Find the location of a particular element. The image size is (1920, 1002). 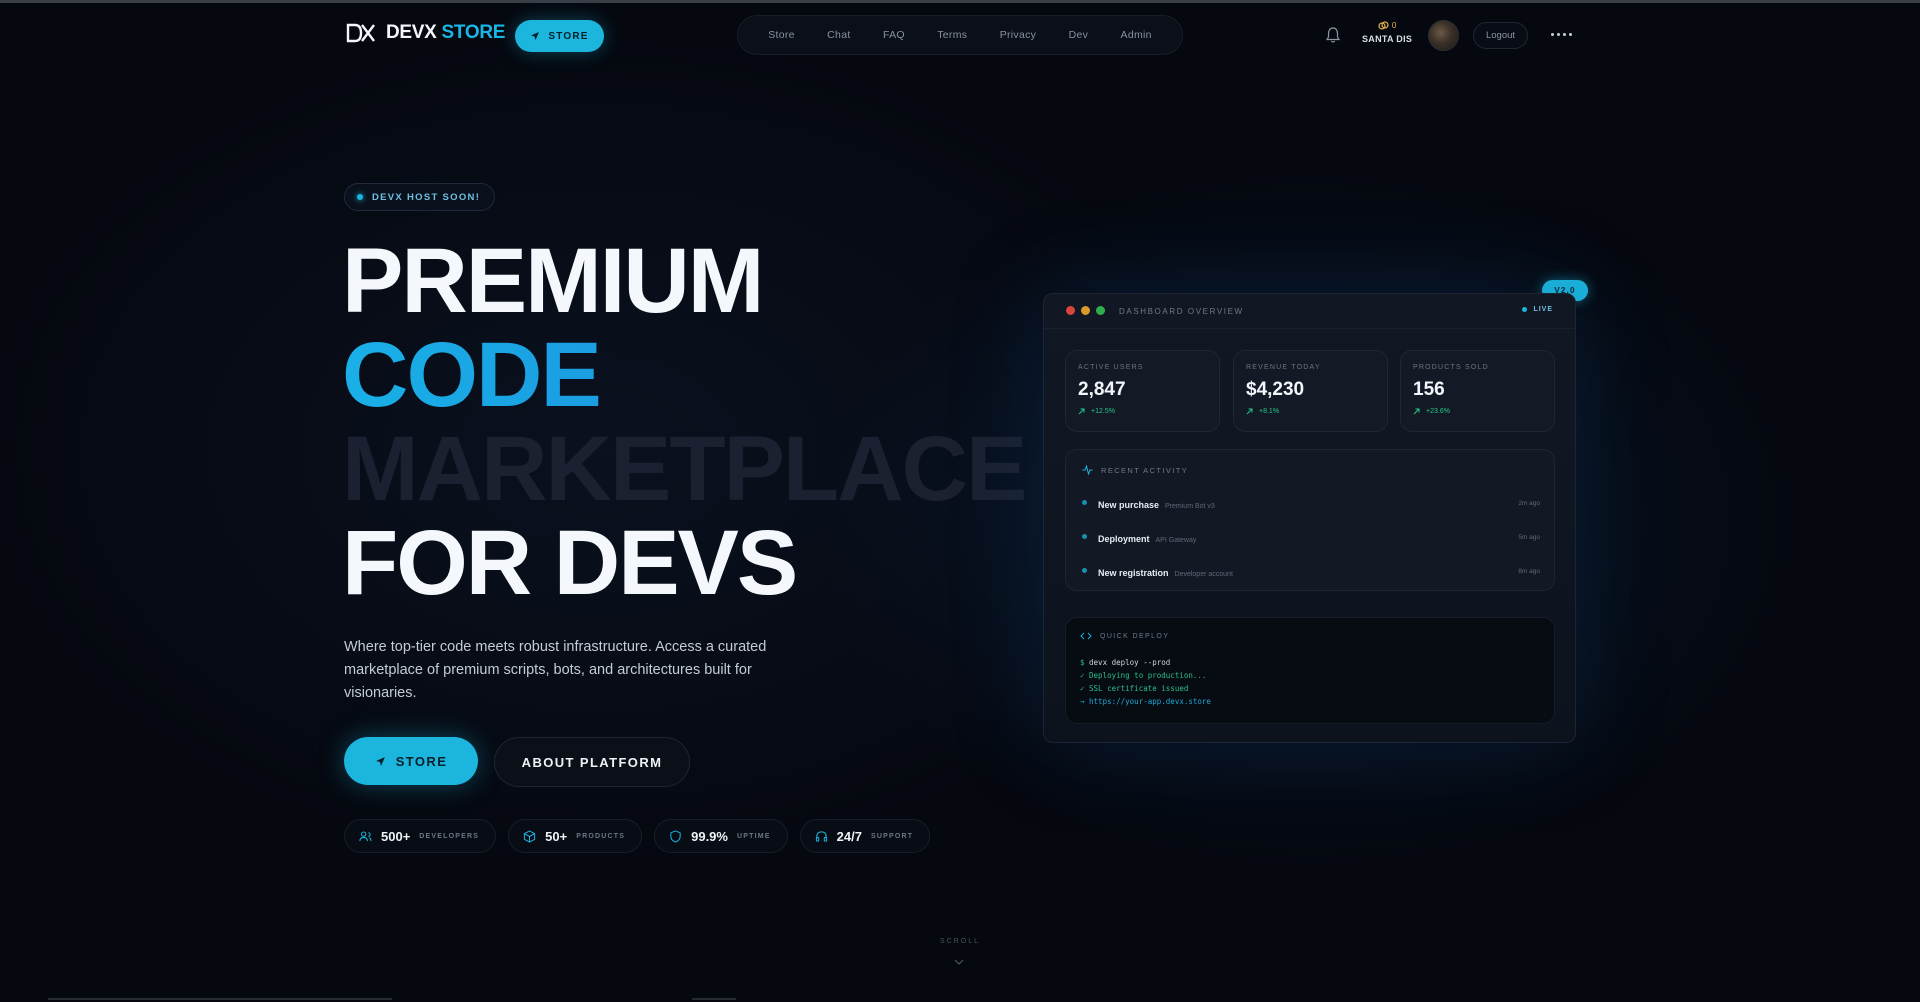

activity-text: New purchase Premium Bot v3 is located at coordinates (1156, 505).